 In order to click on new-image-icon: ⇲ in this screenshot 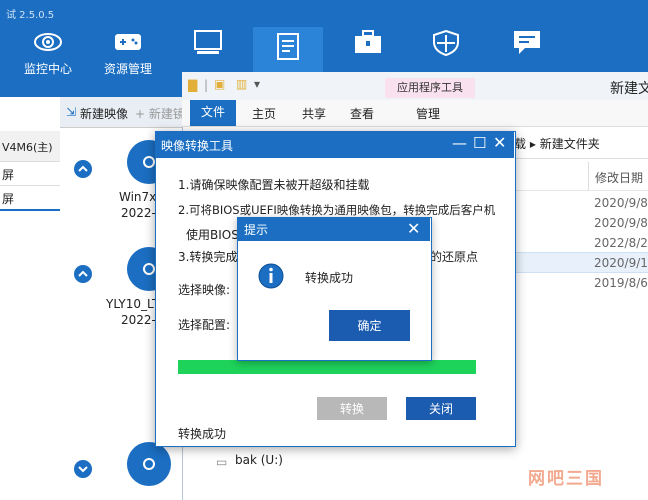, I will do `click(71, 112)`.